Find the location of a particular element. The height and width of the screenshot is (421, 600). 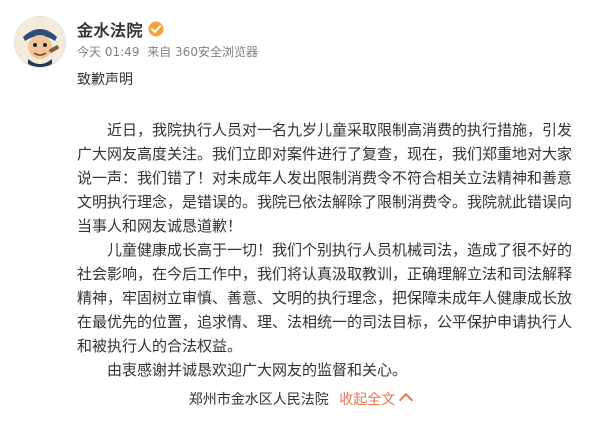

author-name: 金水法院 is located at coordinates (110, 29).